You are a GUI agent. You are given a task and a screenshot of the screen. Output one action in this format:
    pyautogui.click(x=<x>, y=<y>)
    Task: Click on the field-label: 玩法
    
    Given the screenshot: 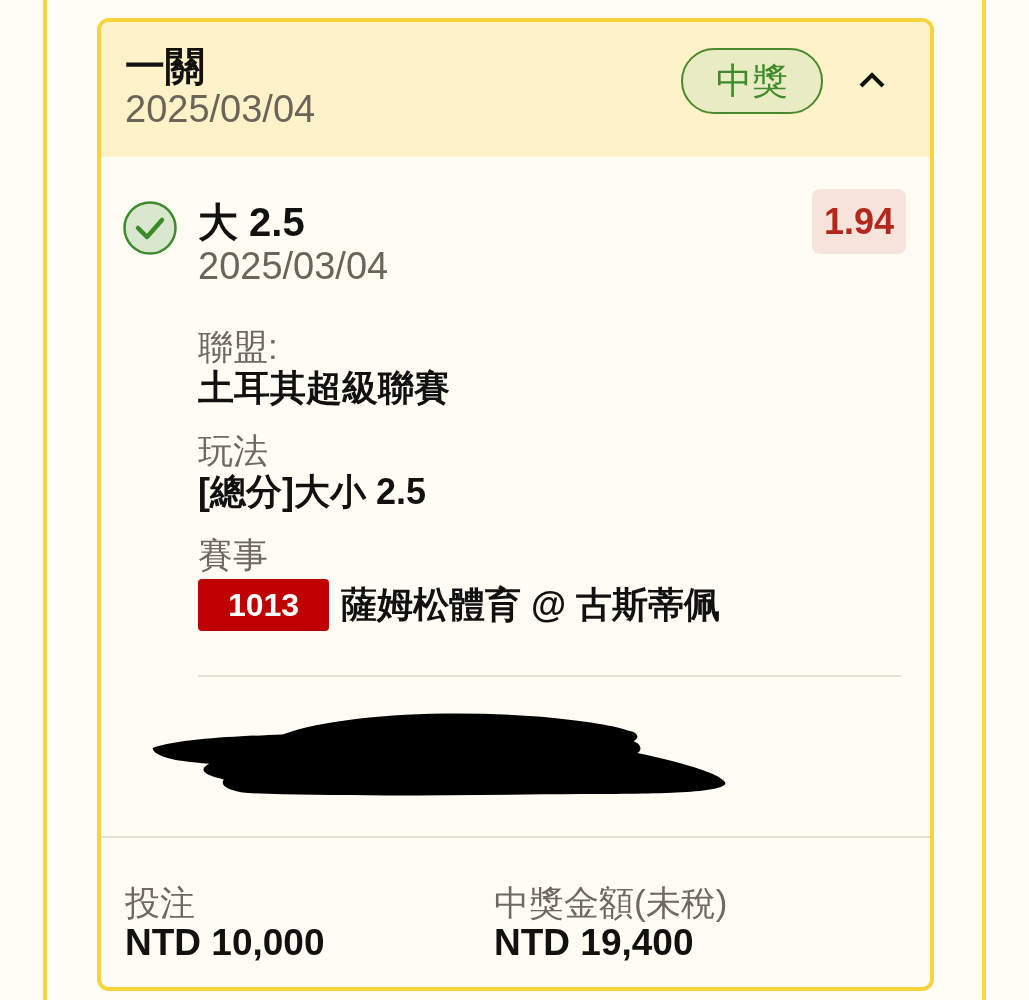 What is the action you would take?
    pyautogui.click(x=233, y=451)
    